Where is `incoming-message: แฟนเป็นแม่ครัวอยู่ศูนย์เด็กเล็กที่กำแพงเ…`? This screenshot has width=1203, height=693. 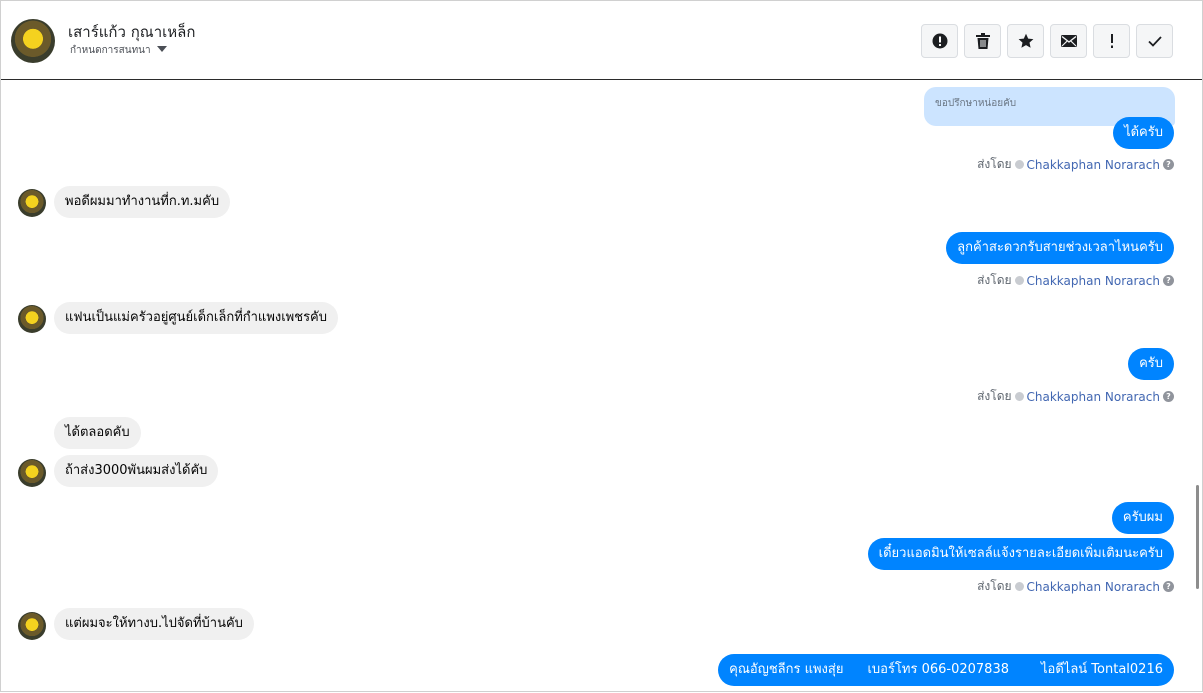
incoming-message: แฟนเป็นแม่ครัวอยู่ศูนย์เด็กเล็กที่กำแพงเ… is located at coordinates (196, 318).